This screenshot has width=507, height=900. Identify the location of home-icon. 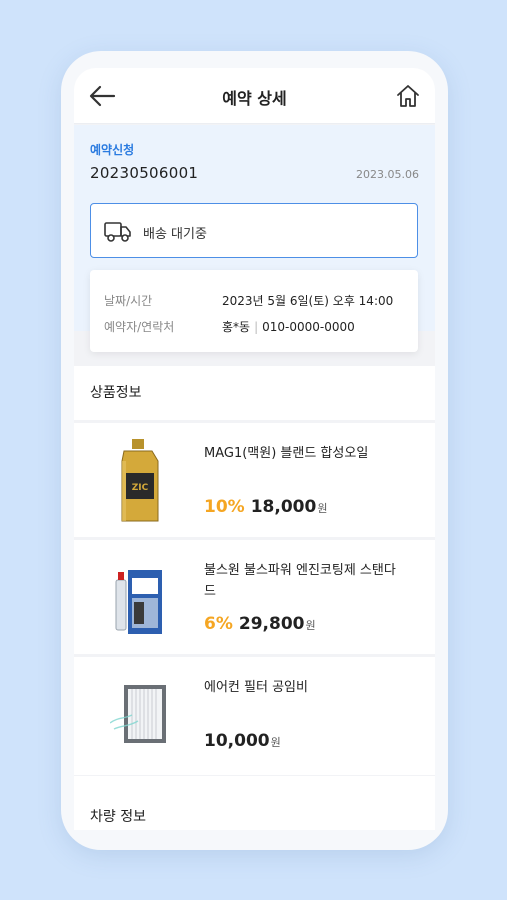
(408, 96).